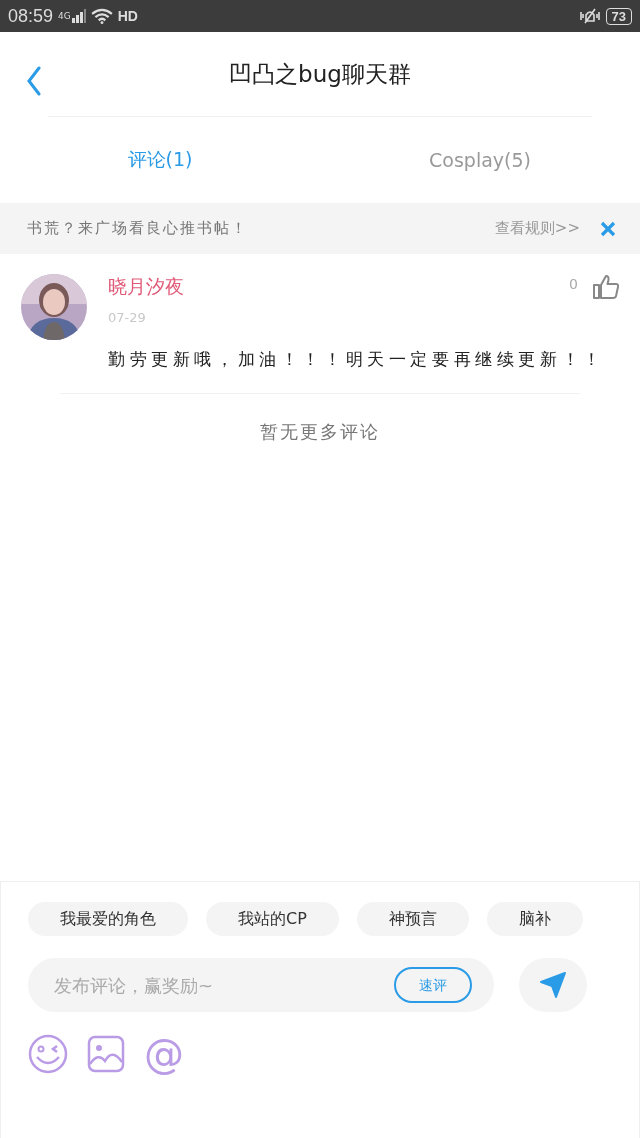 Image resolution: width=640 pixels, height=1138 pixels. I want to click on tab: Cosplay(5), so click(480, 160).